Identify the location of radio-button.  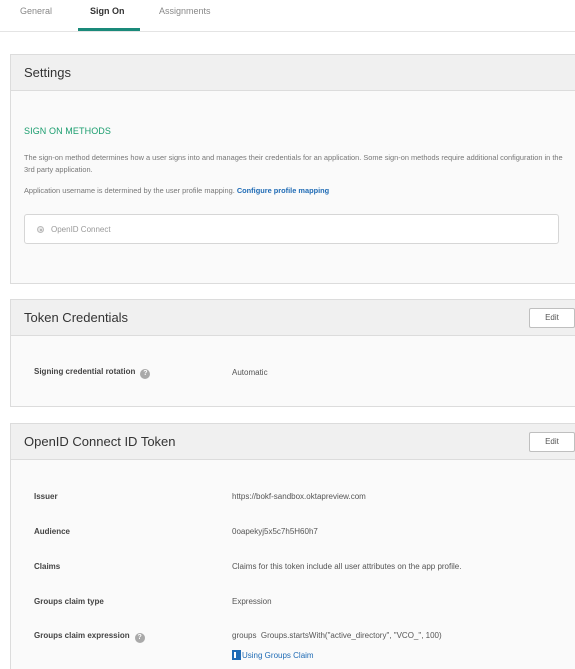
(40, 229).